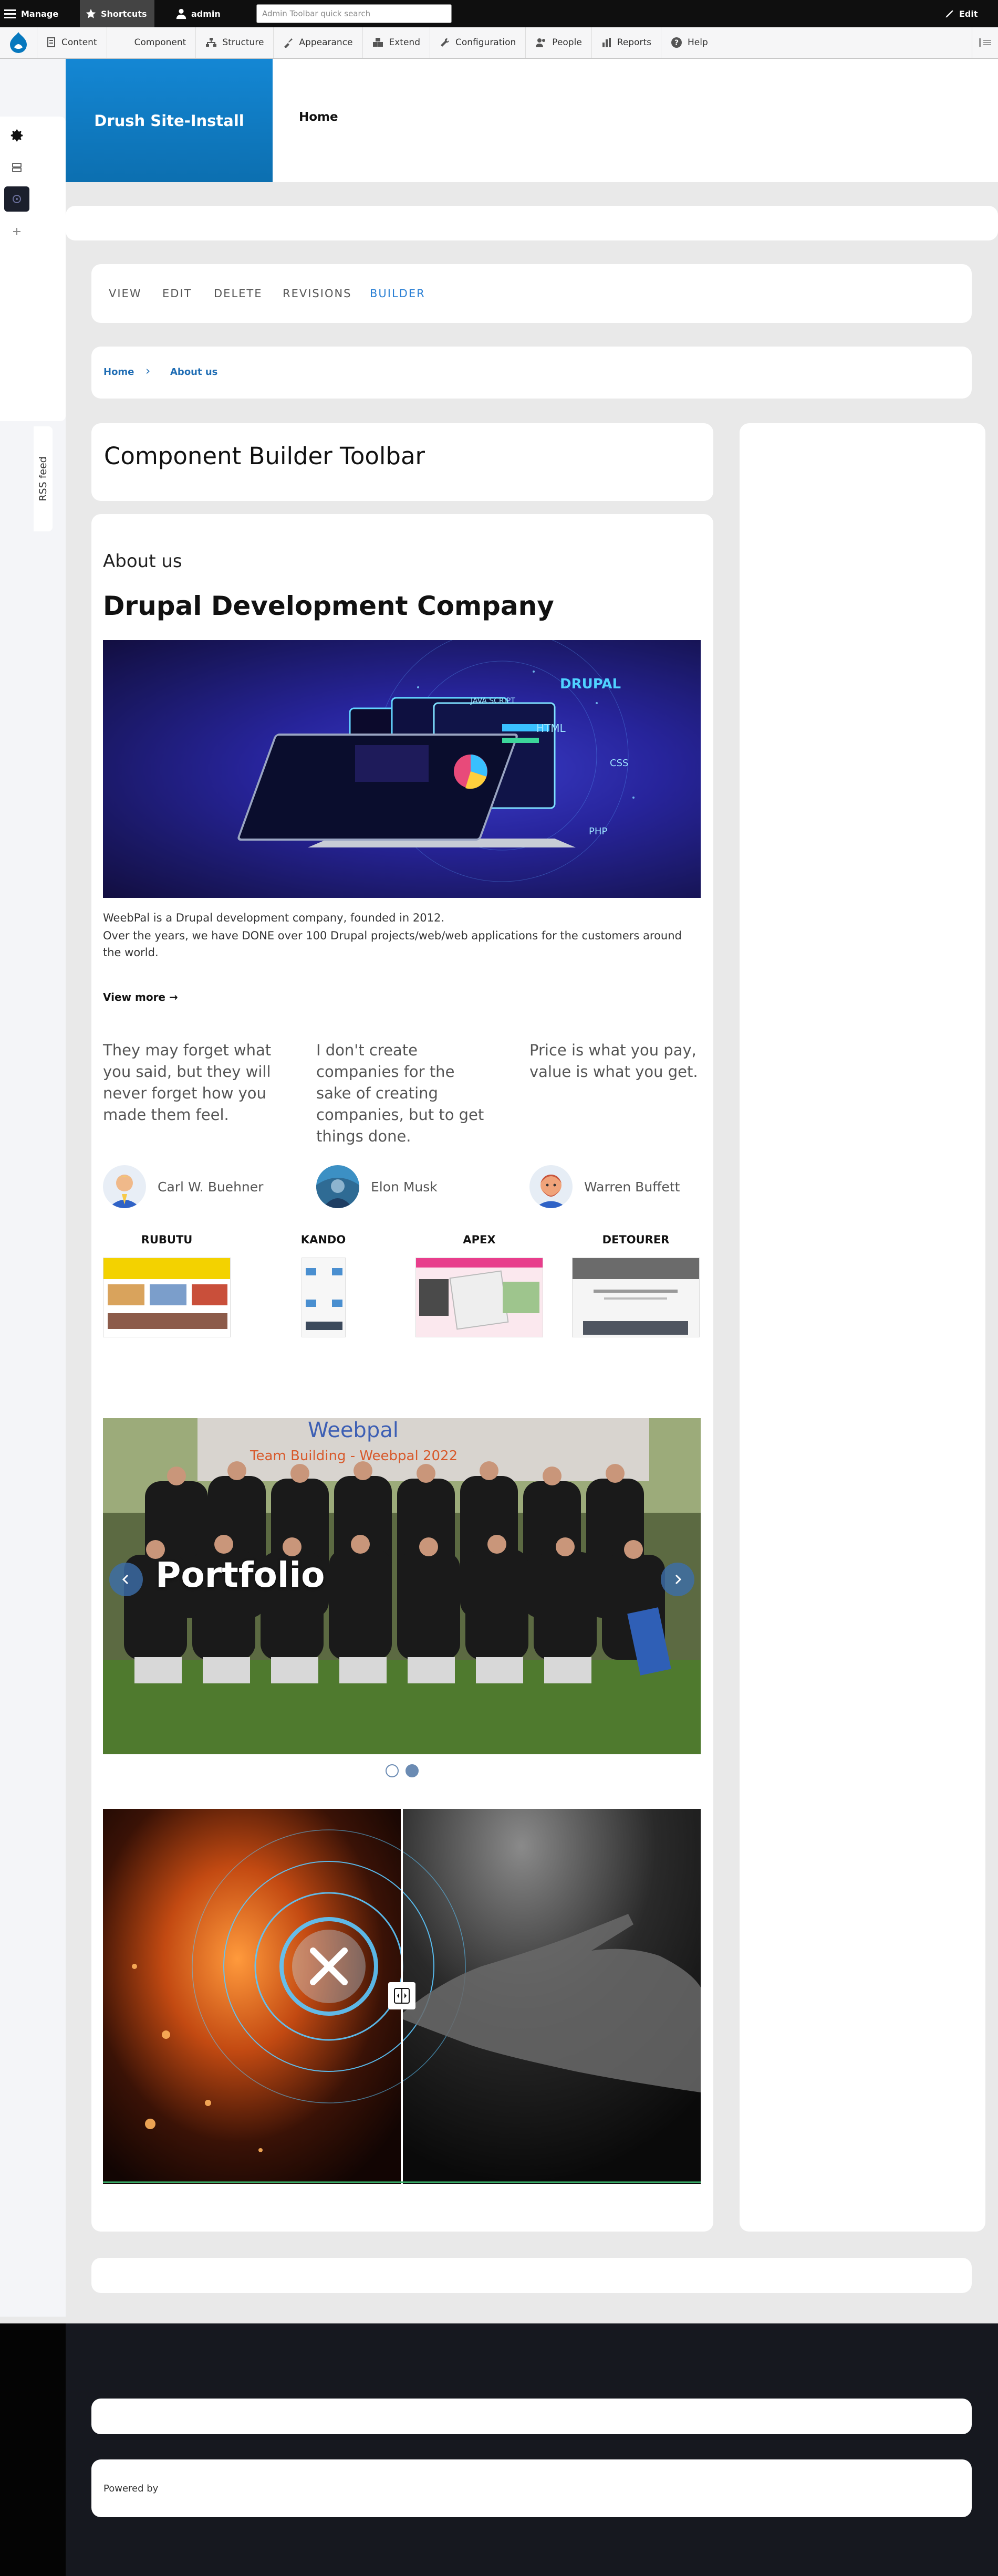  I want to click on rss-feed-tab: RSS feed, so click(43, 478).